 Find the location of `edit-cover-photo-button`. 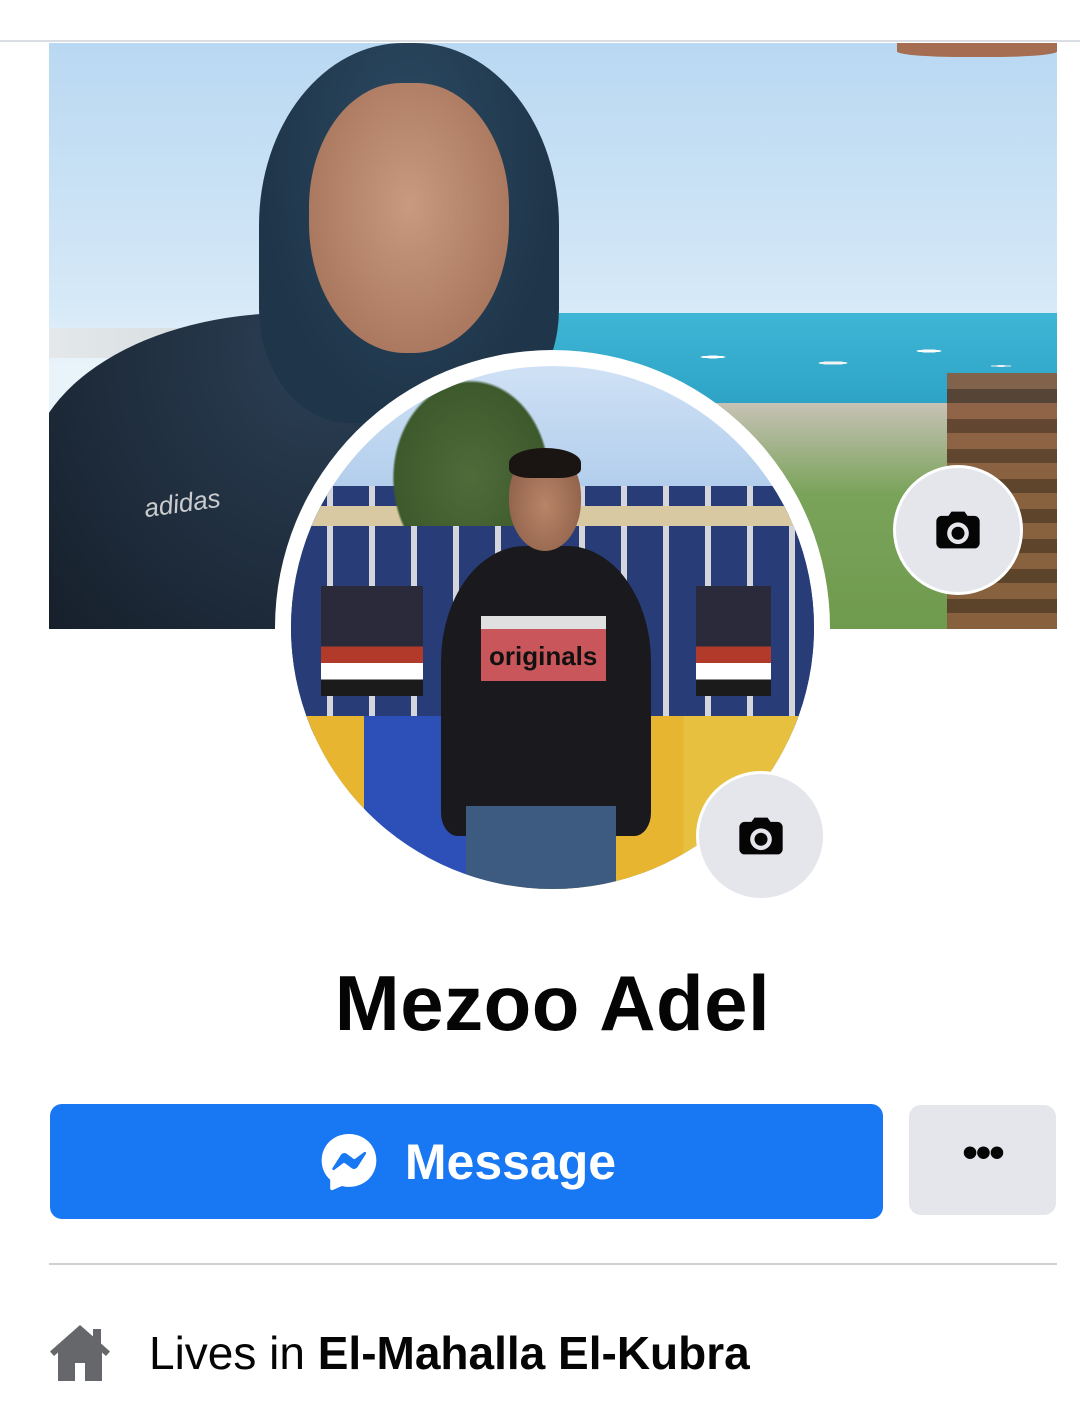

edit-cover-photo-button is located at coordinates (958, 530).